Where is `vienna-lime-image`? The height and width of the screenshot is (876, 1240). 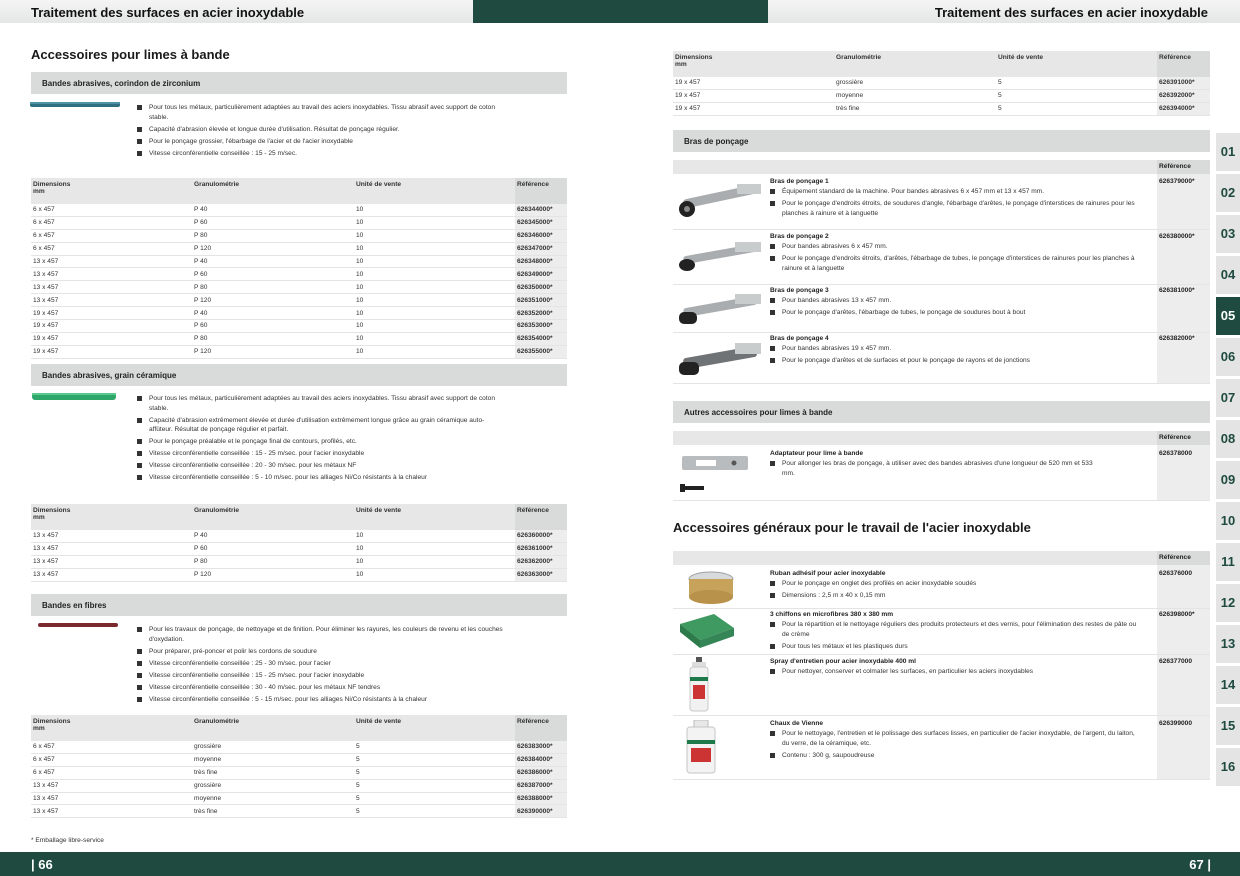 vienna-lime-image is located at coordinates (701, 747).